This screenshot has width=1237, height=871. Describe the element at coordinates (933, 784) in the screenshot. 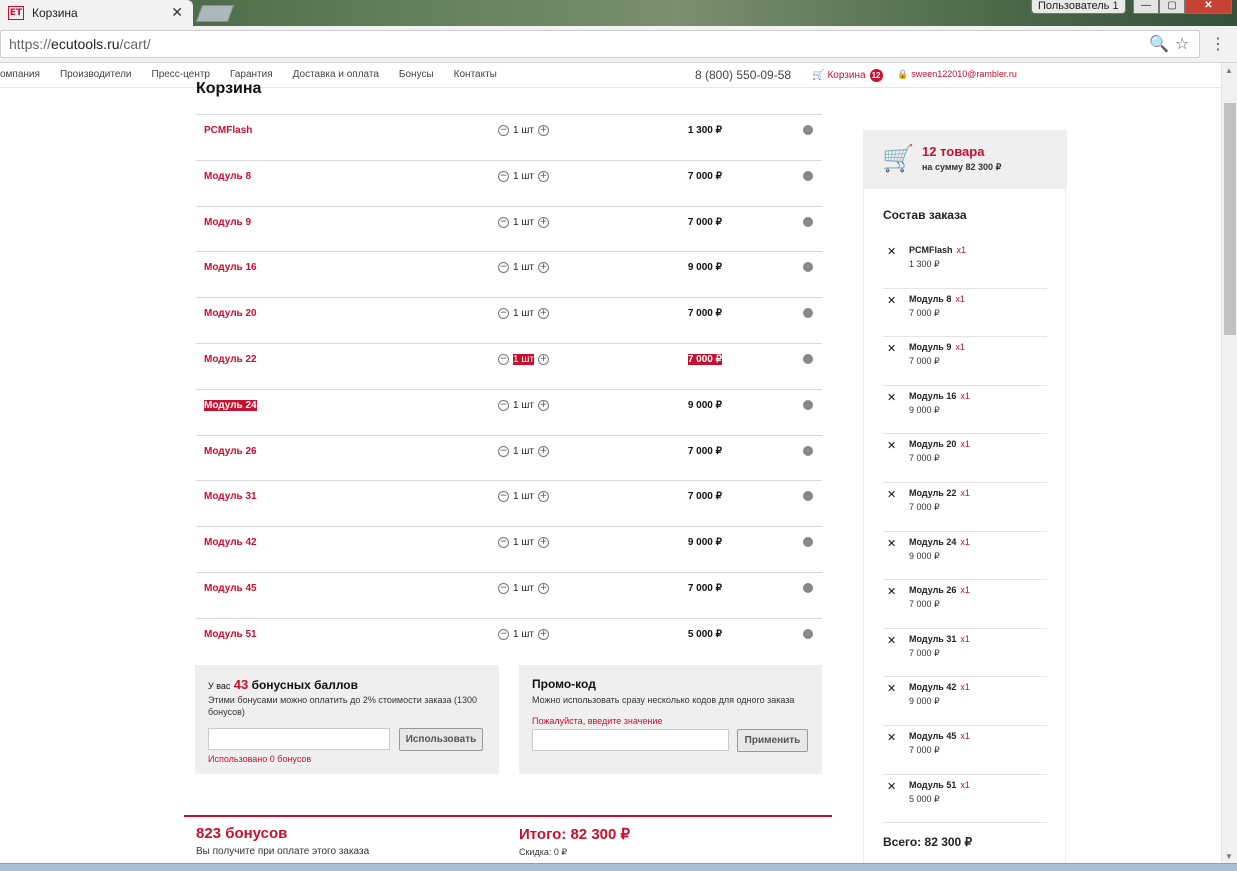

I see `order-item-label: Модуль 51` at that location.